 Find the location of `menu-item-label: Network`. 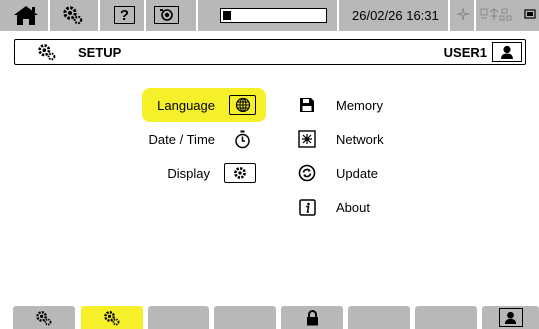

menu-item-label: Network is located at coordinates (360, 139).